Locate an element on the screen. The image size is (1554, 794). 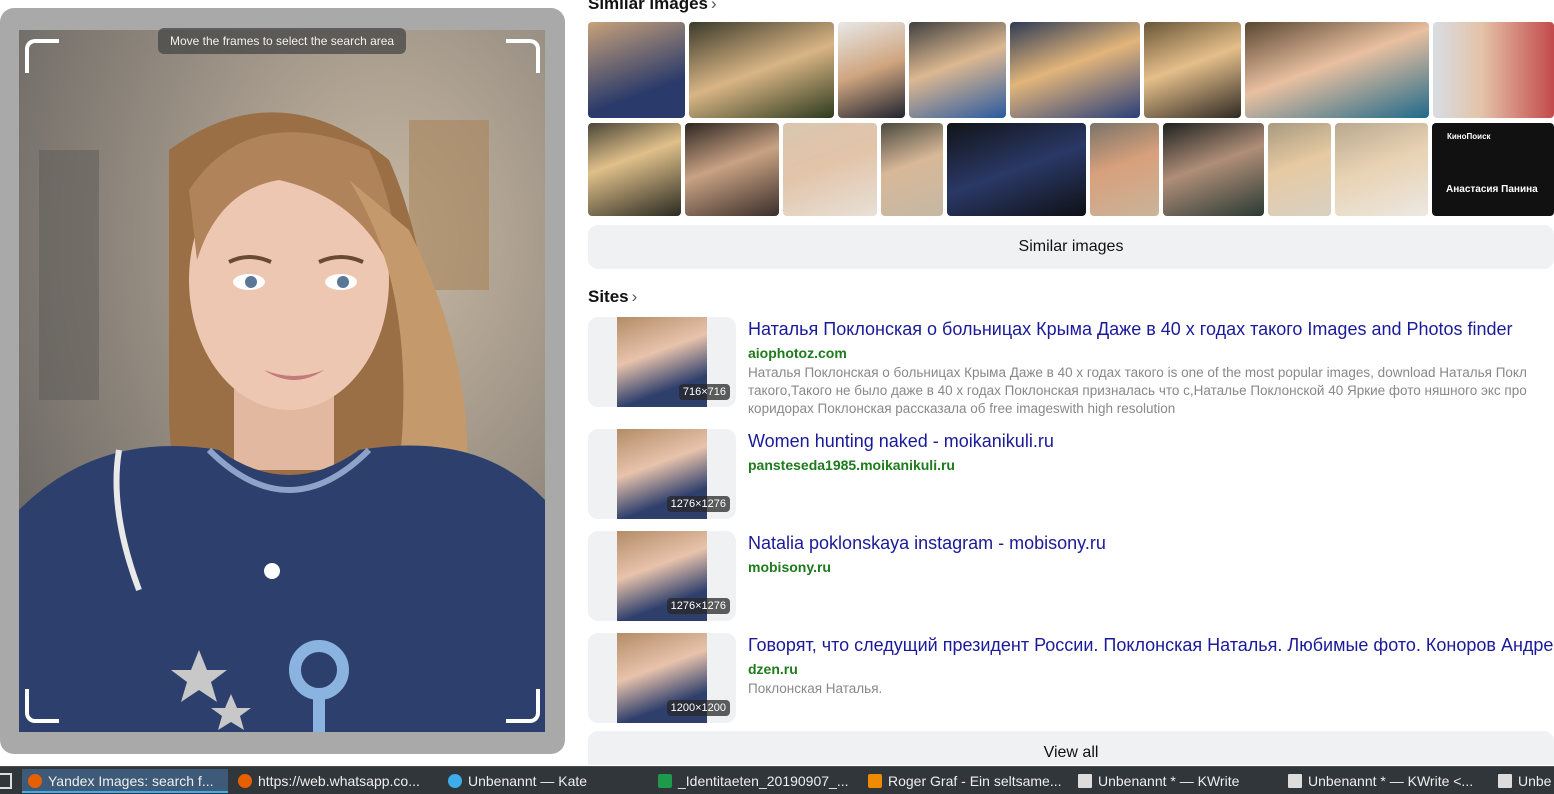
result-description: Поклонская Наталья. is located at coordinates (815, 689).